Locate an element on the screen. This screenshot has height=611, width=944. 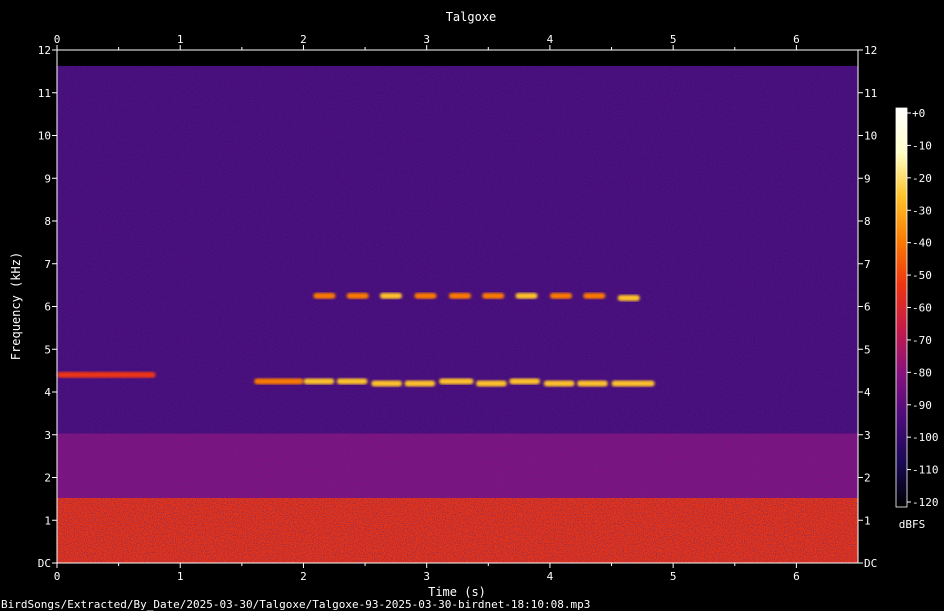
x-tick-label-top-1: 1 is located at coordinates (180, 39).